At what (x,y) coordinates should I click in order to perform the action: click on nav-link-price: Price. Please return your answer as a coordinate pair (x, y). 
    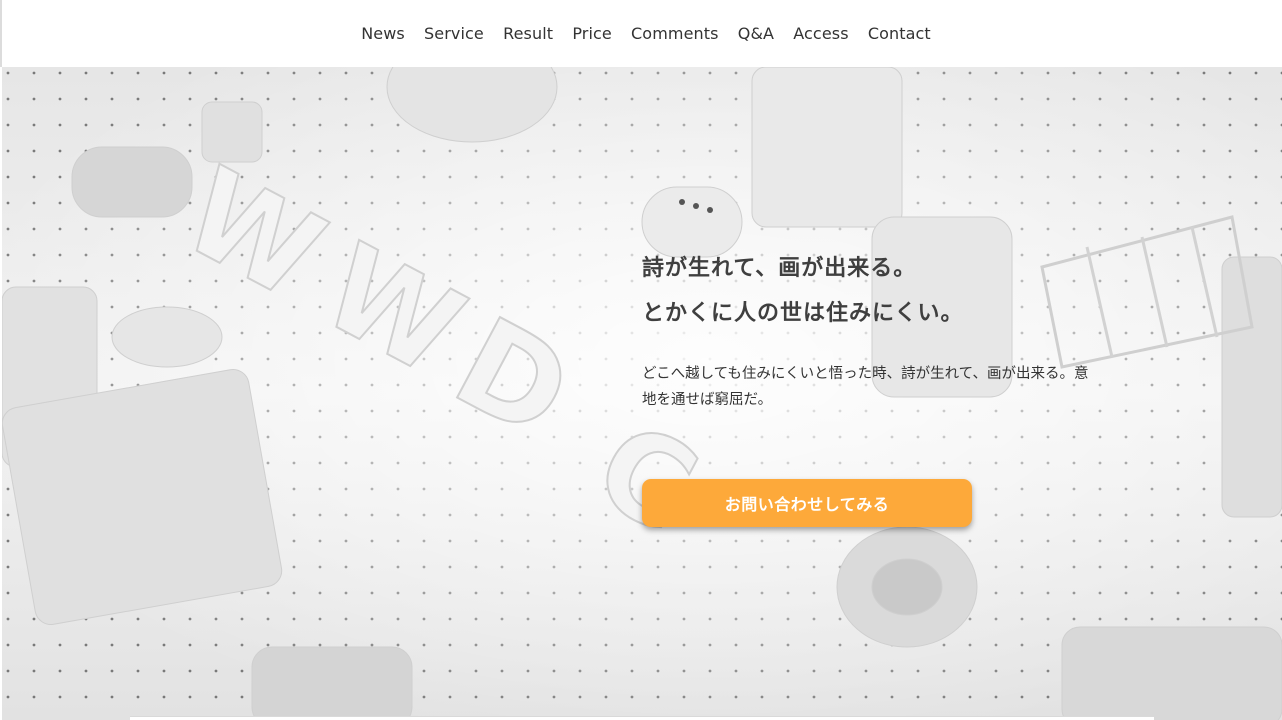
    Looking at the image, I should click on (592, 33).